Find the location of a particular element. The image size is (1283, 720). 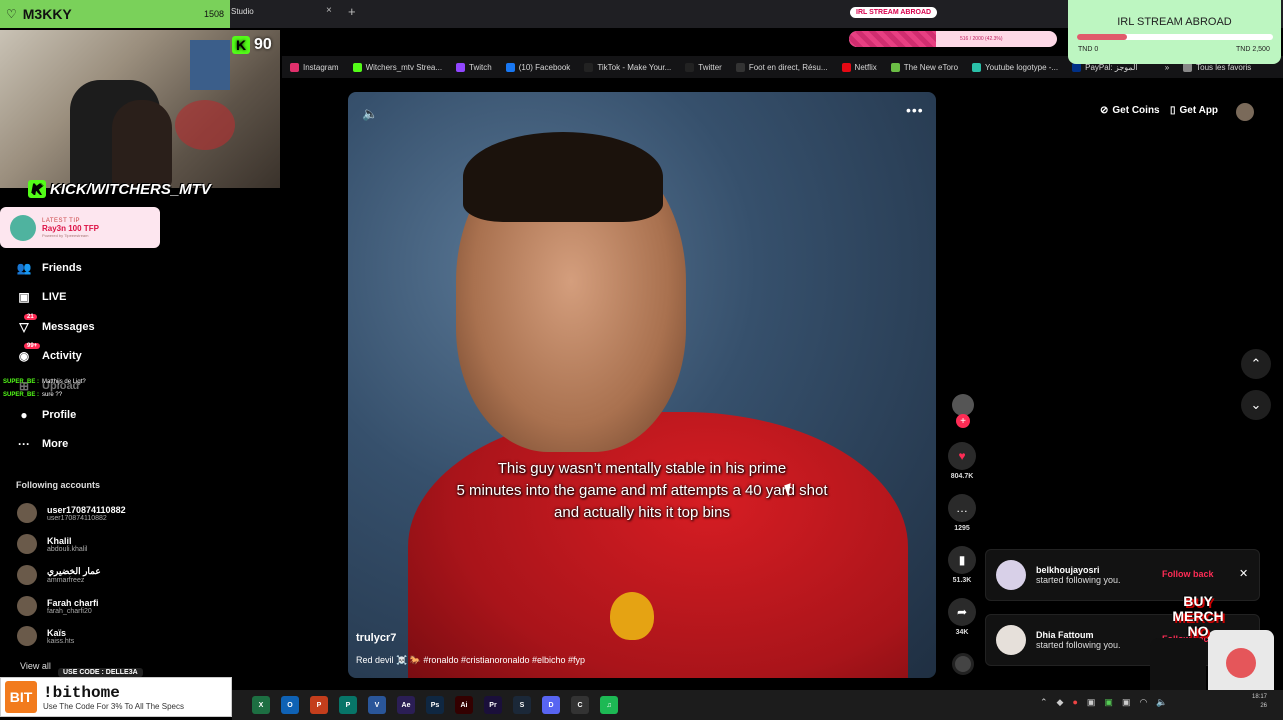

discord-tray-icon: ◆ is located at coordinates (1060, 702).